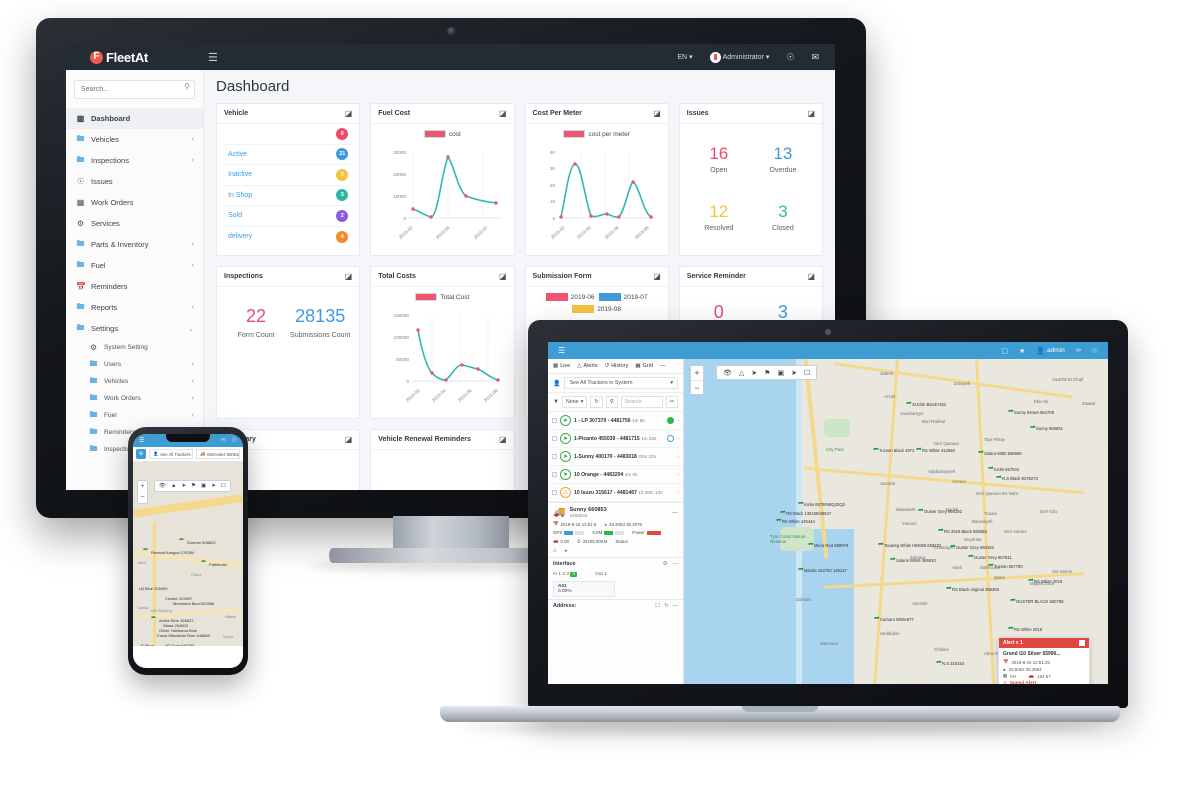 The image size is (1200, 800). Describe the element at coordinates (193, 486) in the screenshot. I see `flag-icon: ⚑` at that location.